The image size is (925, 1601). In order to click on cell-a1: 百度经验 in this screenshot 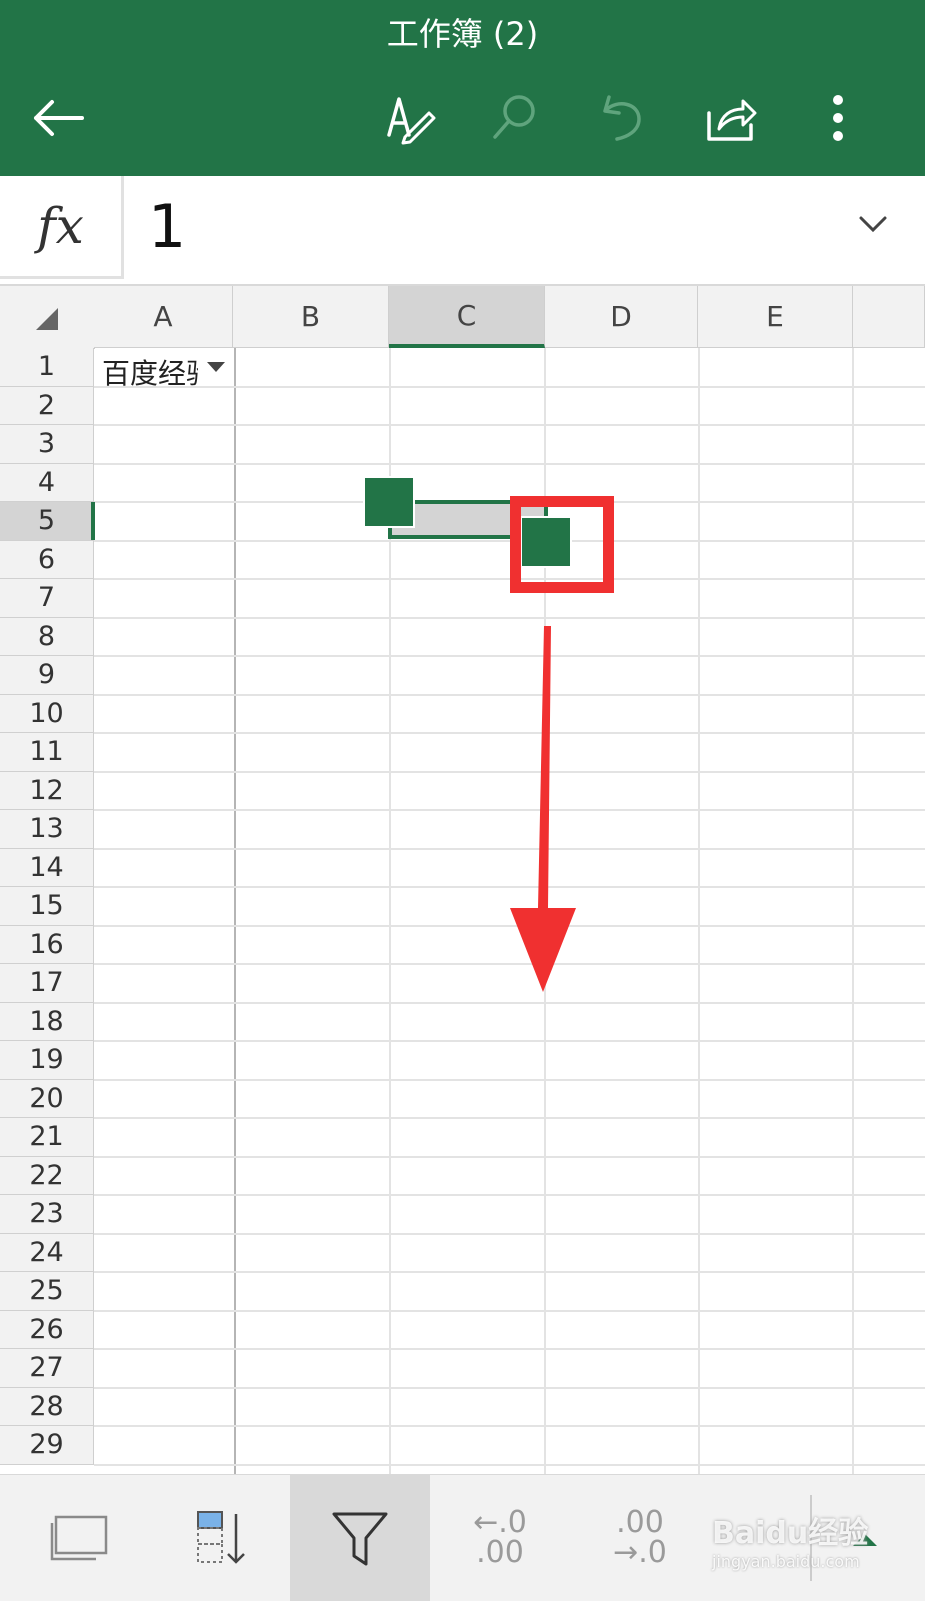, I will do `click(150, 372)`.